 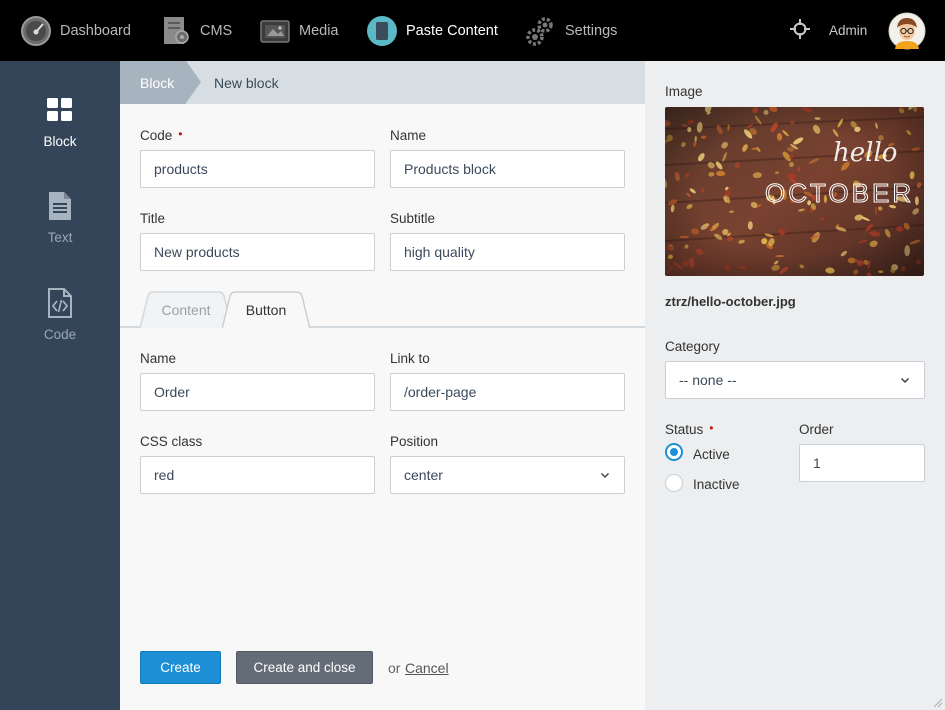 What do you see at coordinates (180, 667) in the screenshot?
I see `create-button: Create` at bounding box center [180, 667].